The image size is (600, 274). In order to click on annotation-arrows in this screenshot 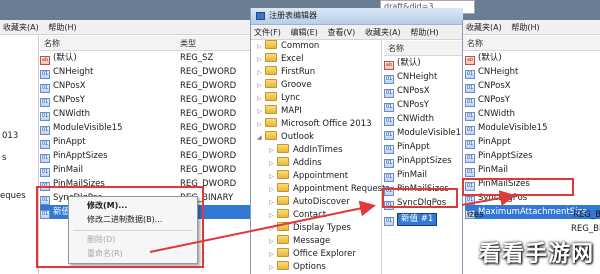, I will do `click(332, 221)`.